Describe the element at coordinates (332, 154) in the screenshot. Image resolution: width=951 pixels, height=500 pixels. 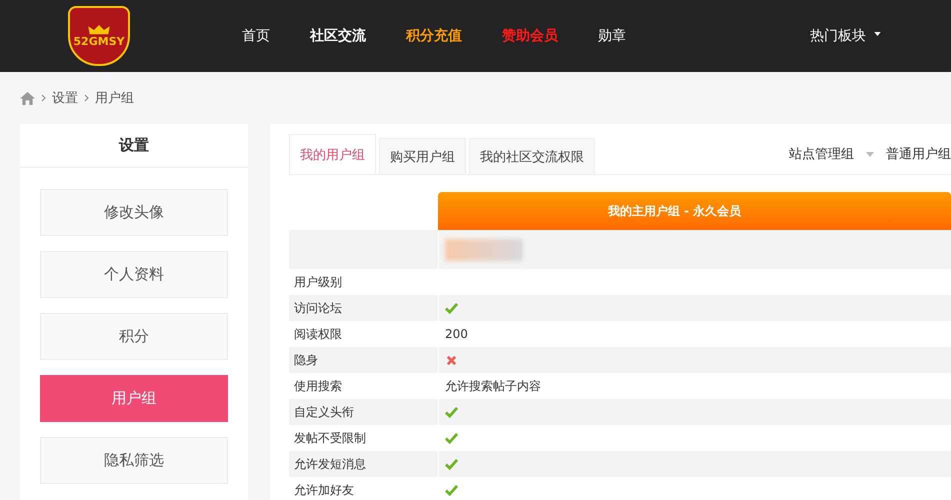
I see `tab: 我的用户组` at that location.